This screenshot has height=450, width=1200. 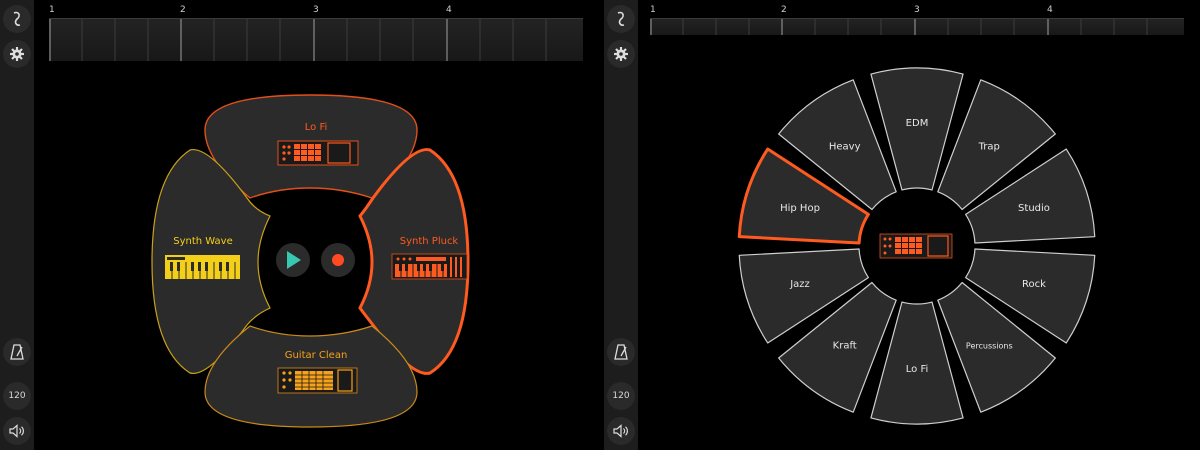 I want to click on genre-label: Percussions, so click(x=989, y=346).